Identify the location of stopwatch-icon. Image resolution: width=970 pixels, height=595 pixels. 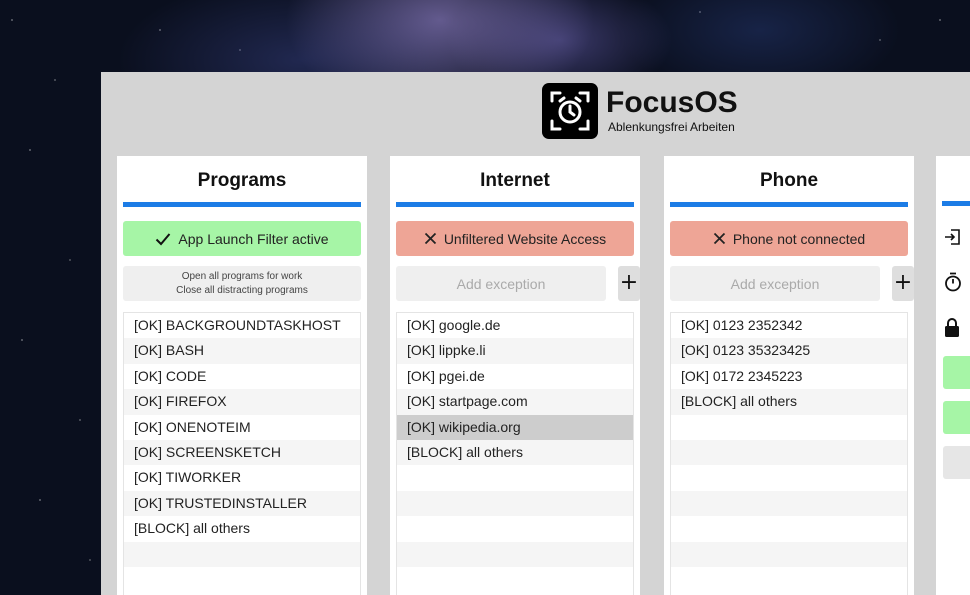
(954, 282).